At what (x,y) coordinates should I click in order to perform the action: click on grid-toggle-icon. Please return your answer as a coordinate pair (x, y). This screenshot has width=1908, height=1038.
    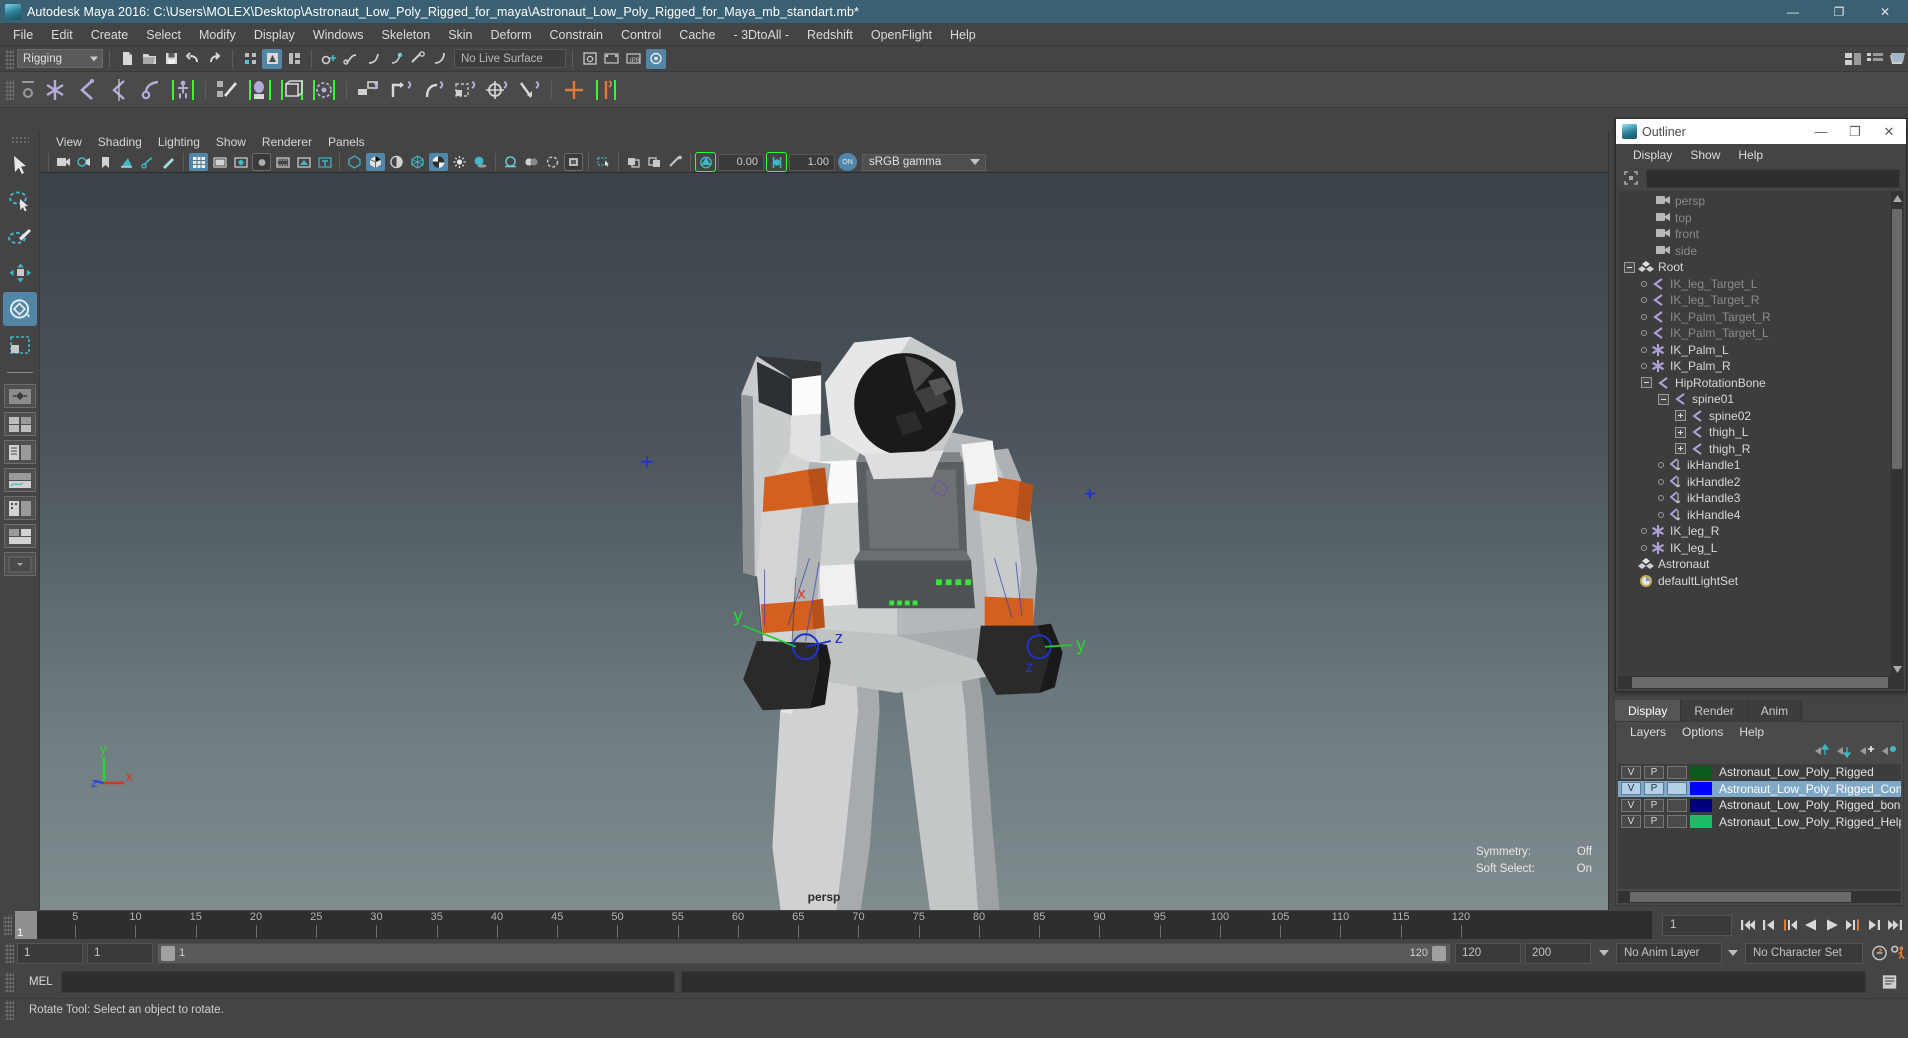
    Looking at the image, I should click on (198, 162).